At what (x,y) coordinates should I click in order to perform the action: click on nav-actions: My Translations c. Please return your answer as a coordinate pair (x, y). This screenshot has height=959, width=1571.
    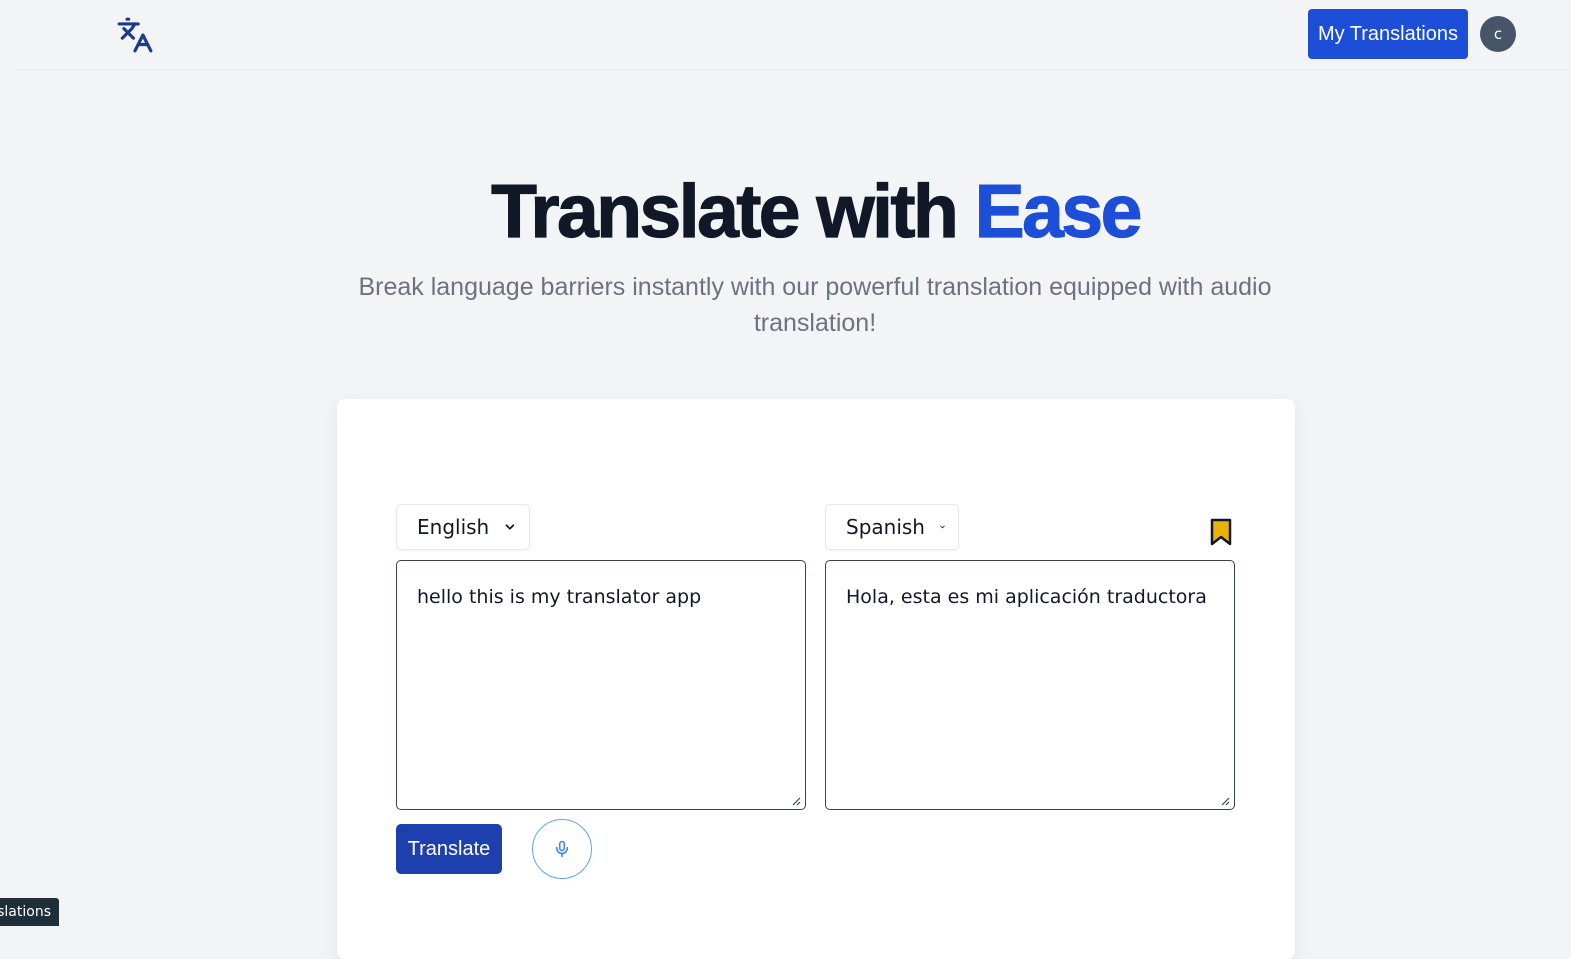
    Looking at the image, I should click on (1411, 34).